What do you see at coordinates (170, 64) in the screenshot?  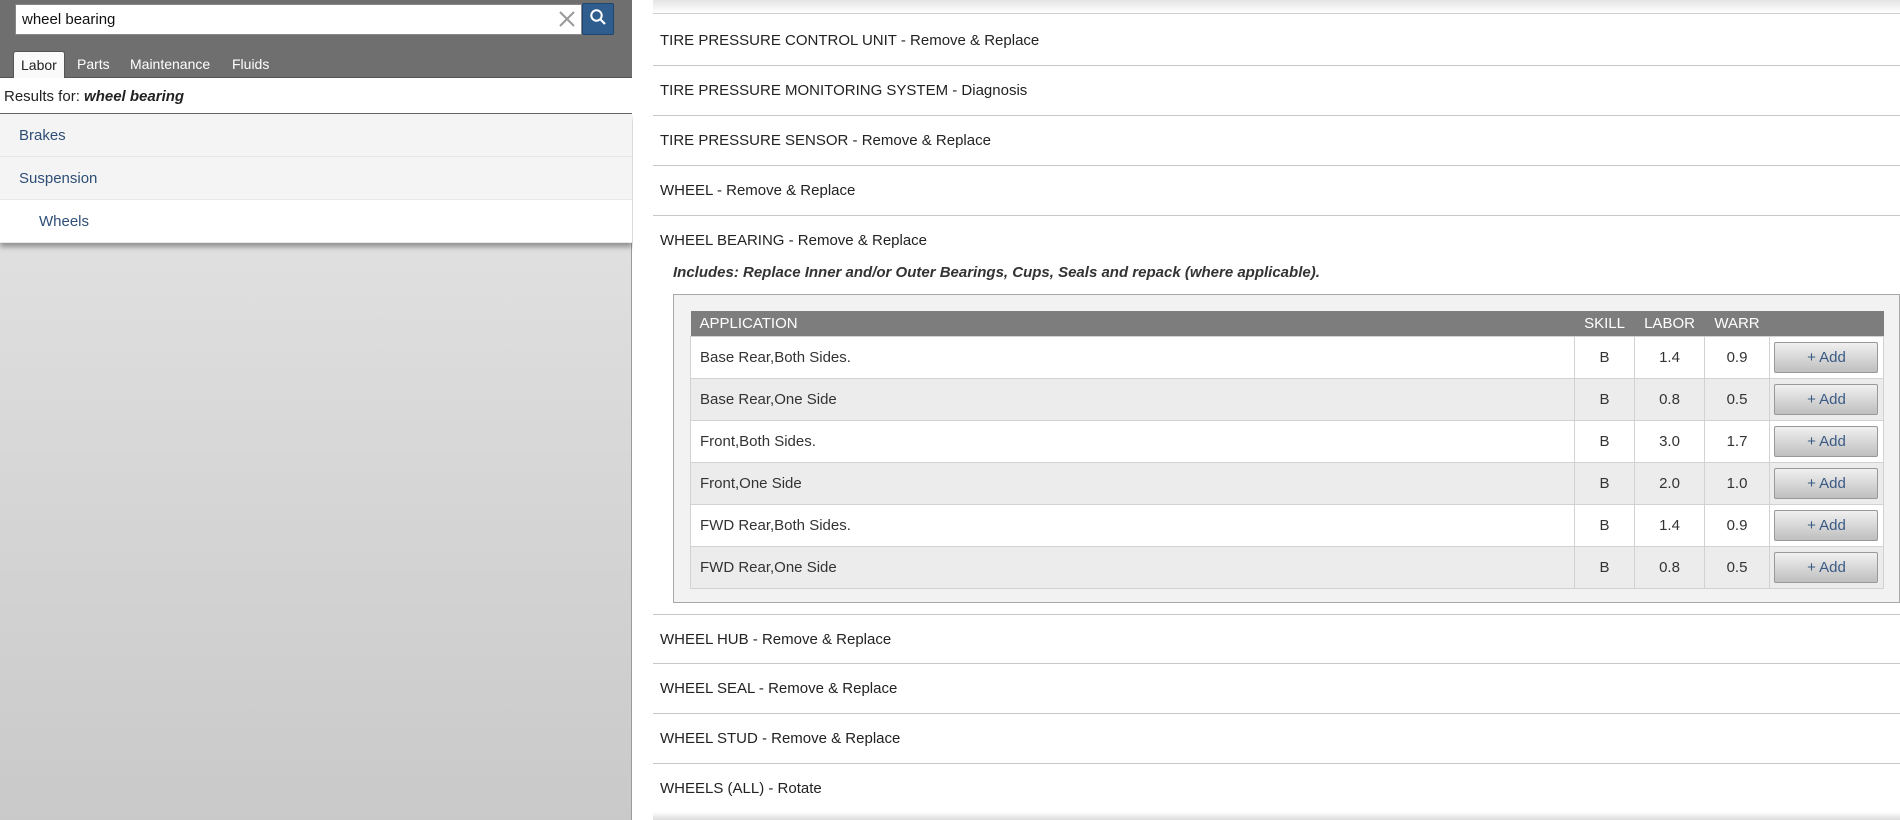 I see `tab-maintenance: Maintenance` at bounding box center [170, 64].